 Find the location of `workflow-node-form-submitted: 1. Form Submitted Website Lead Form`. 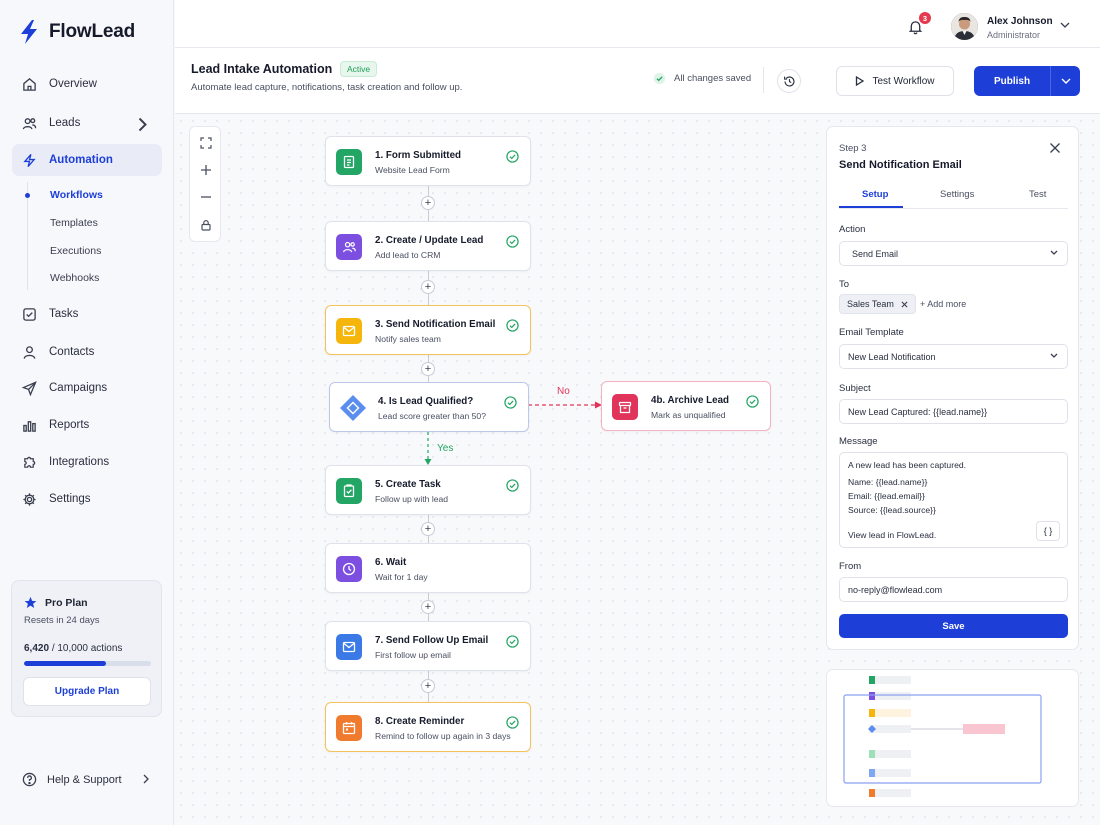

workflow-node-form-submitted: 1. Form Submitted Website Lead Form is located at coordinates (428, 161).